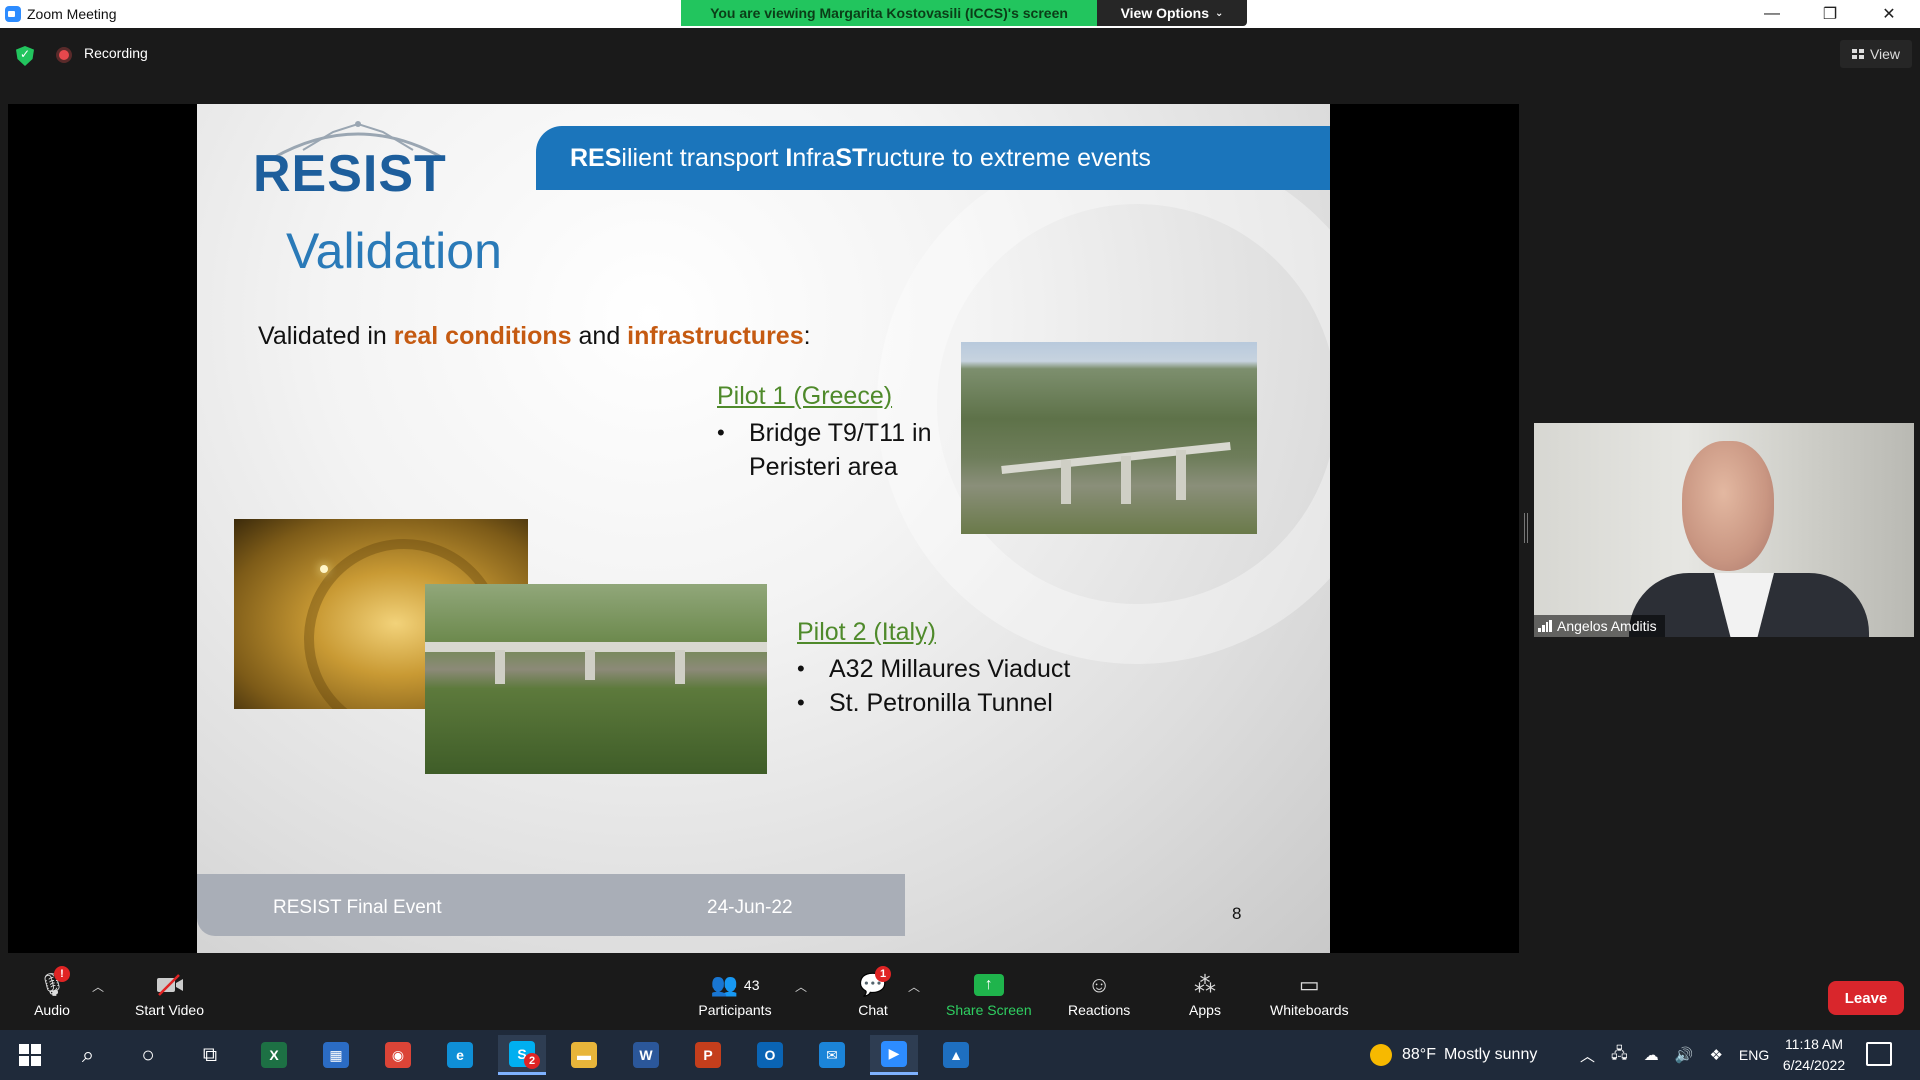 This screenshot has height=1080, width=1920. I want to click on task-view-icon: ⧉, so click(210, 1055).